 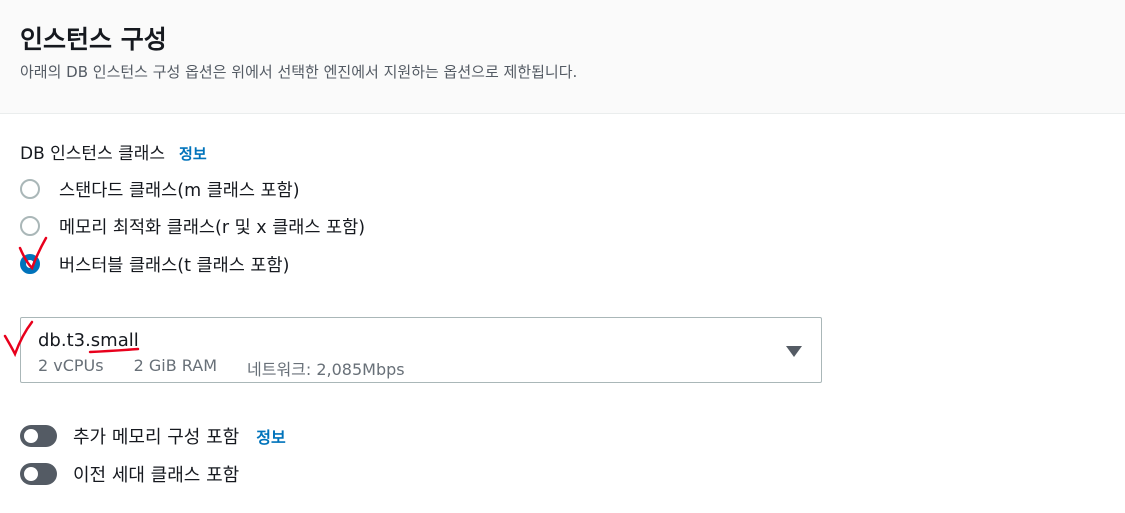 What do you see at coordinates (114, 350) in the screenshot?
I see `underline-annotation` at bounding box center [114, 350].